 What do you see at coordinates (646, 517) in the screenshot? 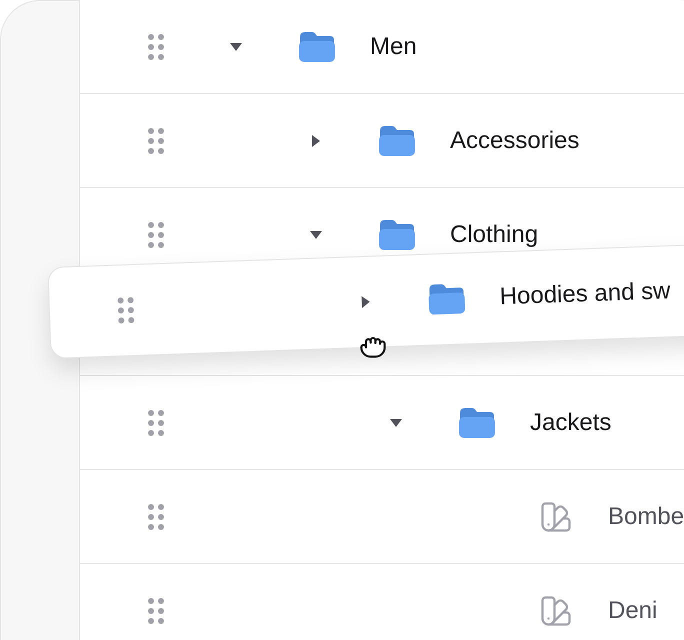
I see `item-label: Bombe` at bounding box center [646, 517].